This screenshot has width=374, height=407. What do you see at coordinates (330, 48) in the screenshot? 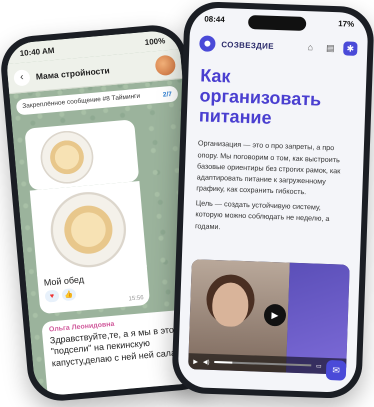
I see `book-icon: ▤` at bounding box center [330, 48].